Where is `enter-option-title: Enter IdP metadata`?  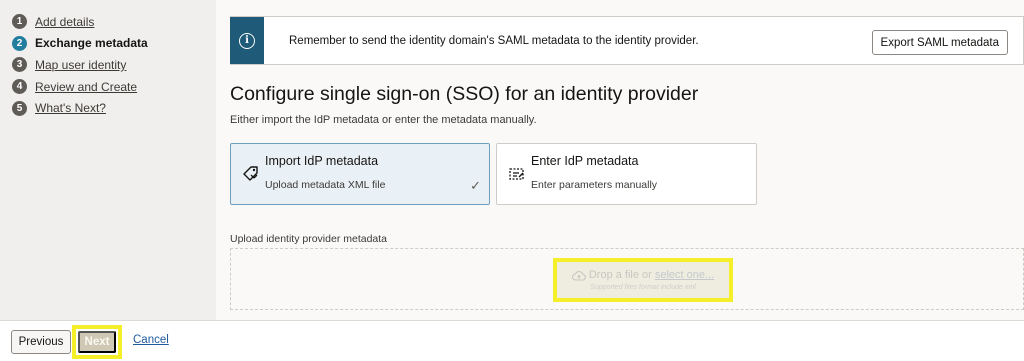 enter-option-title: Enter IdP metadata is located at coordinates (585, 161).